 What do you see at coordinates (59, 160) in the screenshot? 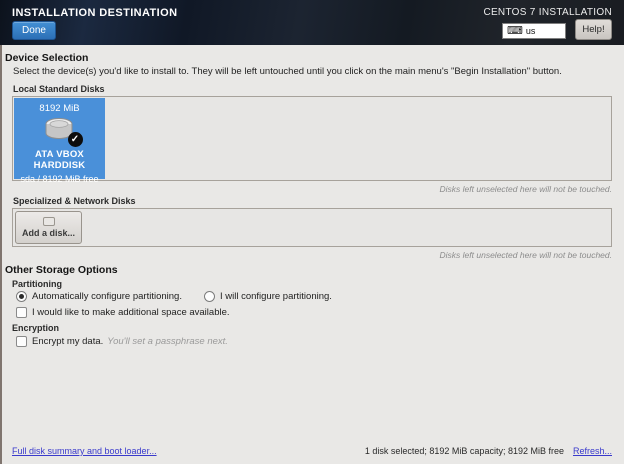
I see `disk-name: ATA VBOX HARDDISK` at bounding box center [59, 160].